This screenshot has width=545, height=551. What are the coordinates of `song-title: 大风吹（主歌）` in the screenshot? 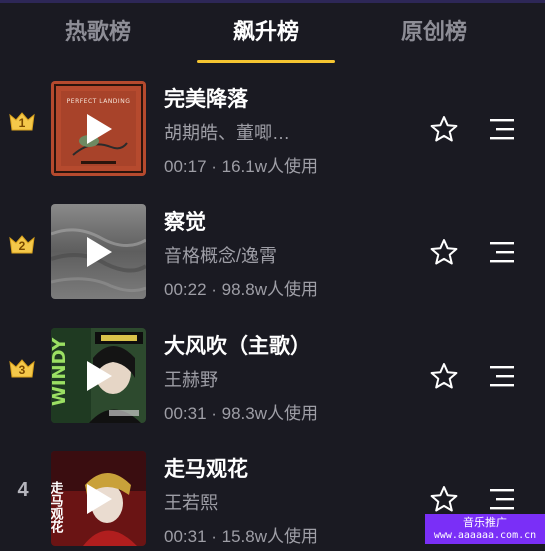 It's located at (237, 346).